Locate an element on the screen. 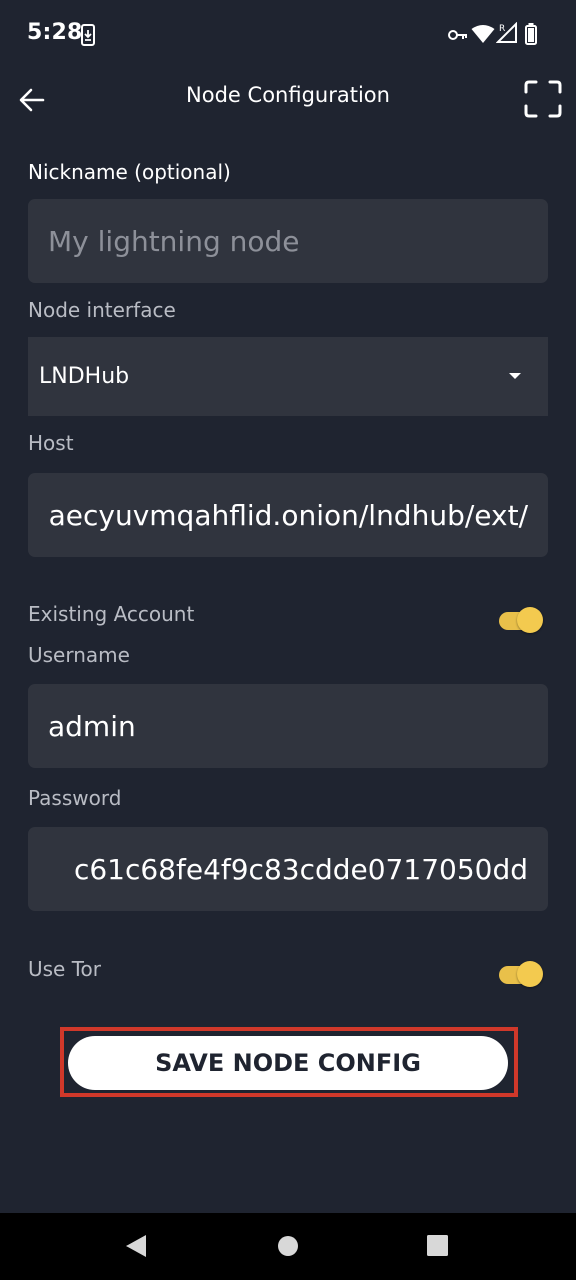 This screenshot has height=1280, width=576. page-title: Node Configuration is located at coordinates (288, 95).